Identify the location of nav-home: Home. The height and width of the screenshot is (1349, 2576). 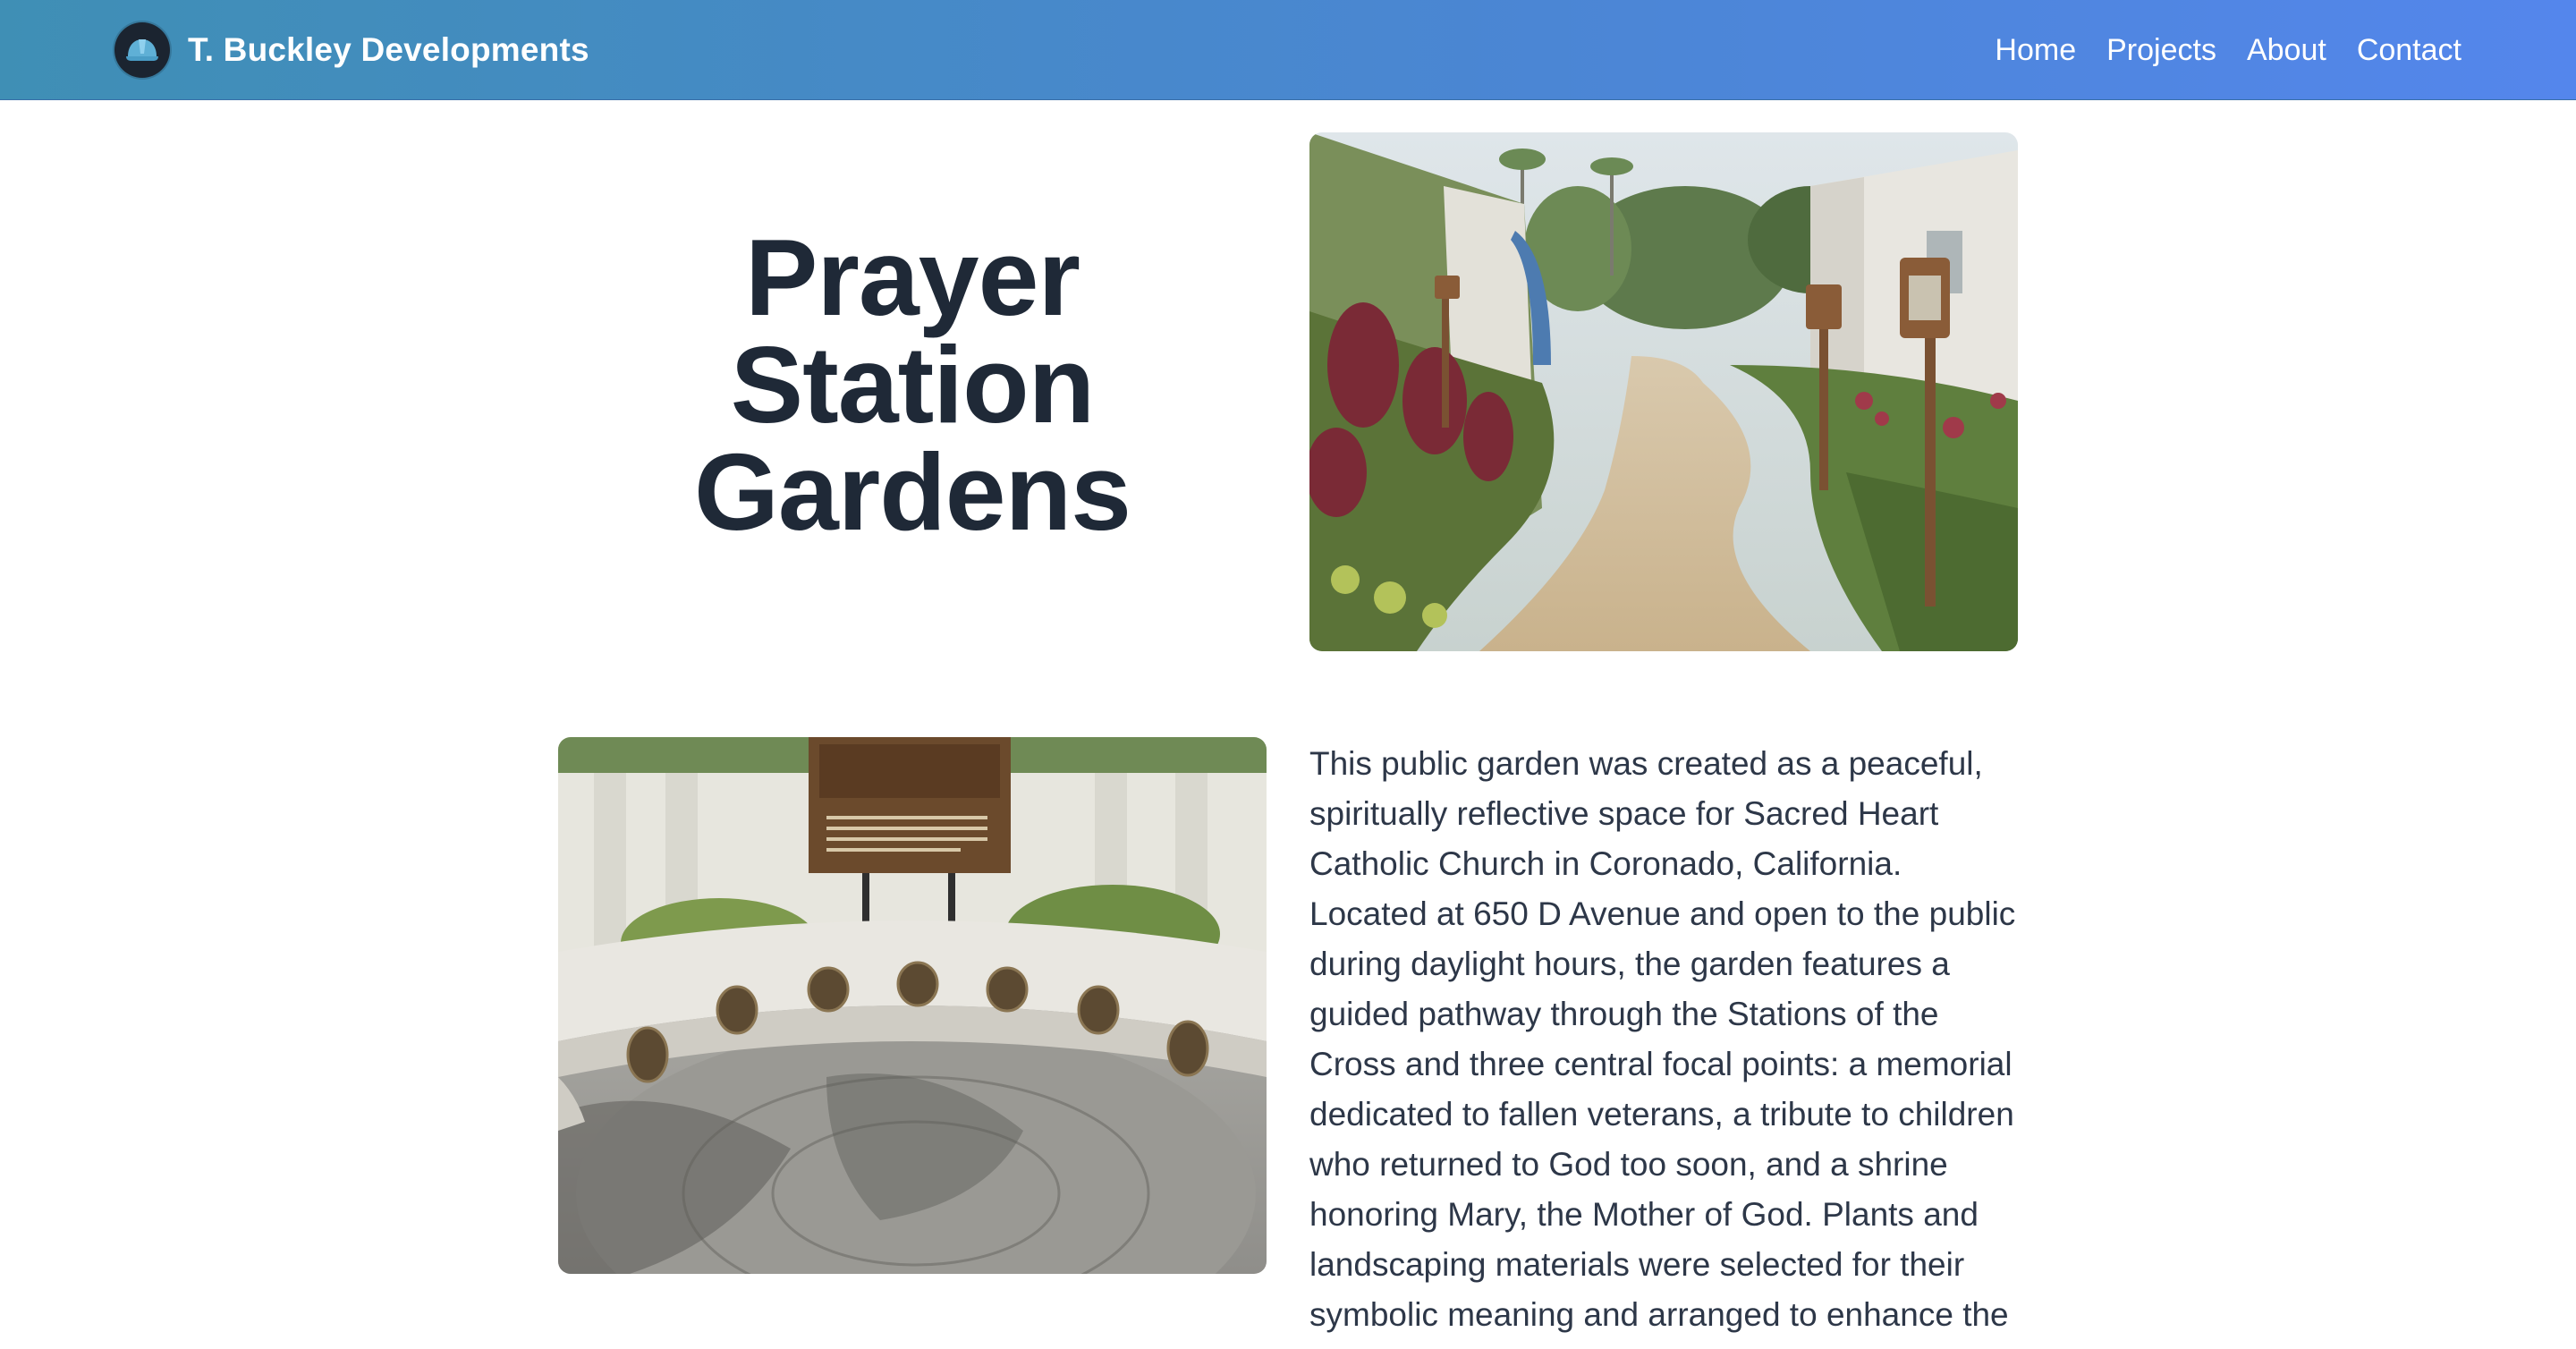
(2035, 50).